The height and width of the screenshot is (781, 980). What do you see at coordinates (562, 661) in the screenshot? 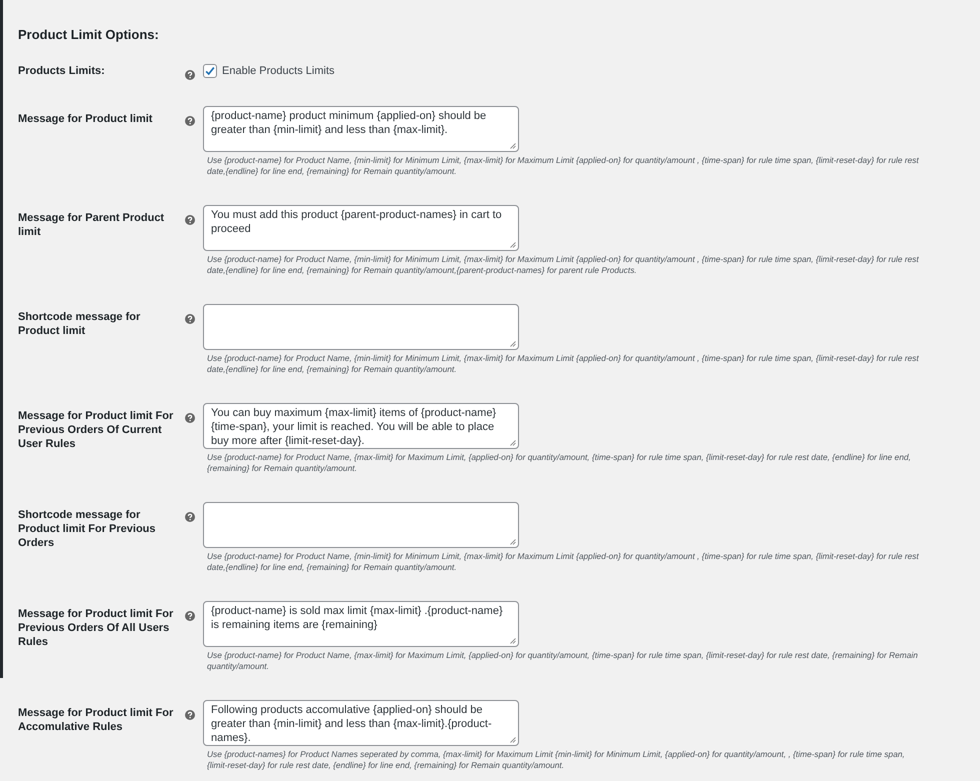
I see `field-description: Use {product-name} for Product Name, {max-limit} for Maximum Limit, {applied-on} for quantity/amount, {time-span} for rule time span, {limit-reset-day} for rule rest date, {remaining} for Remain quantity/amount.` at bounding box center [562, 661].